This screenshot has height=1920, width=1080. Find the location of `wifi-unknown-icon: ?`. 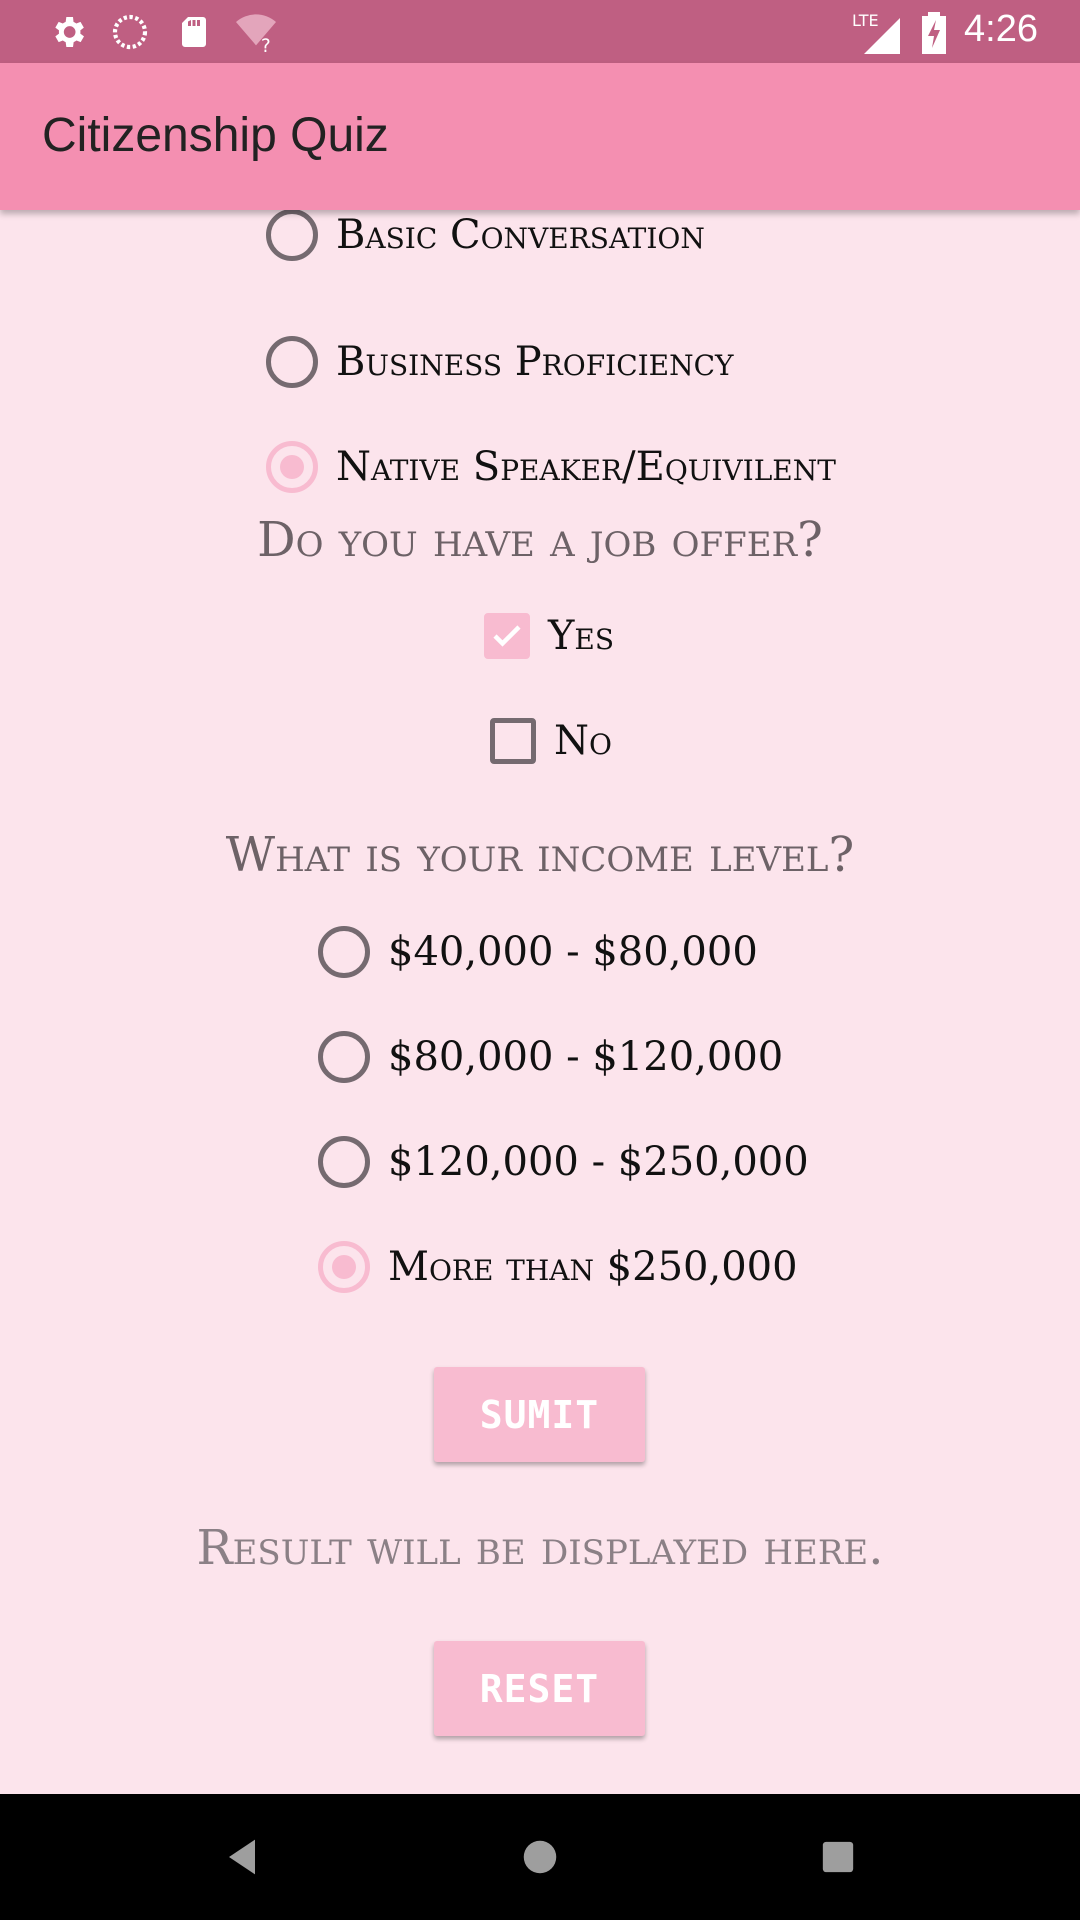

wifi-unknown-icon: ? is located at coordinates (256, 32).